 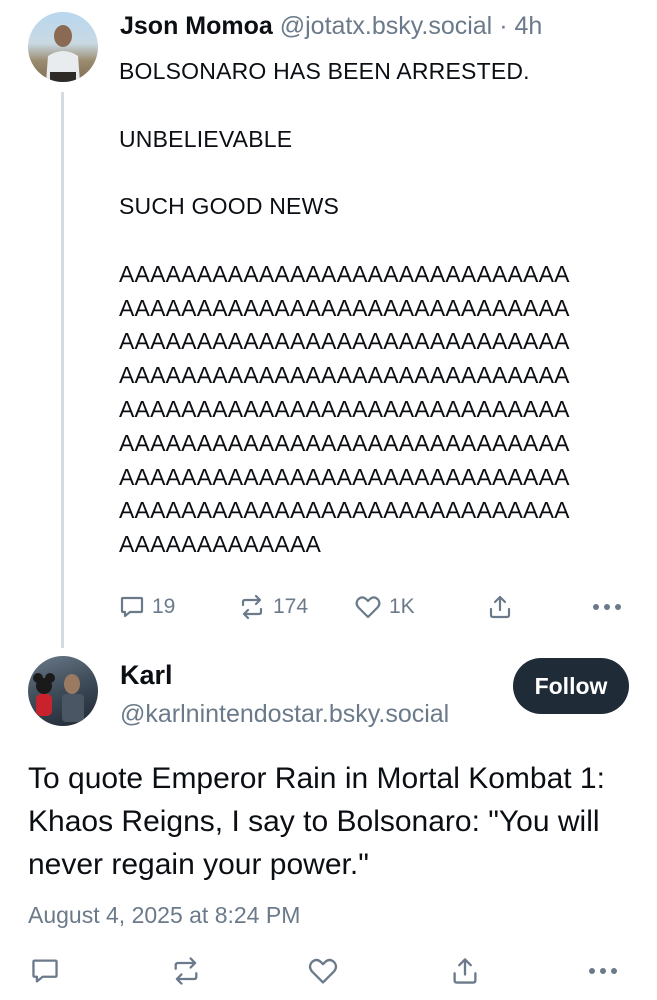 I want to click on reply-button, so click(x=45, y=971).